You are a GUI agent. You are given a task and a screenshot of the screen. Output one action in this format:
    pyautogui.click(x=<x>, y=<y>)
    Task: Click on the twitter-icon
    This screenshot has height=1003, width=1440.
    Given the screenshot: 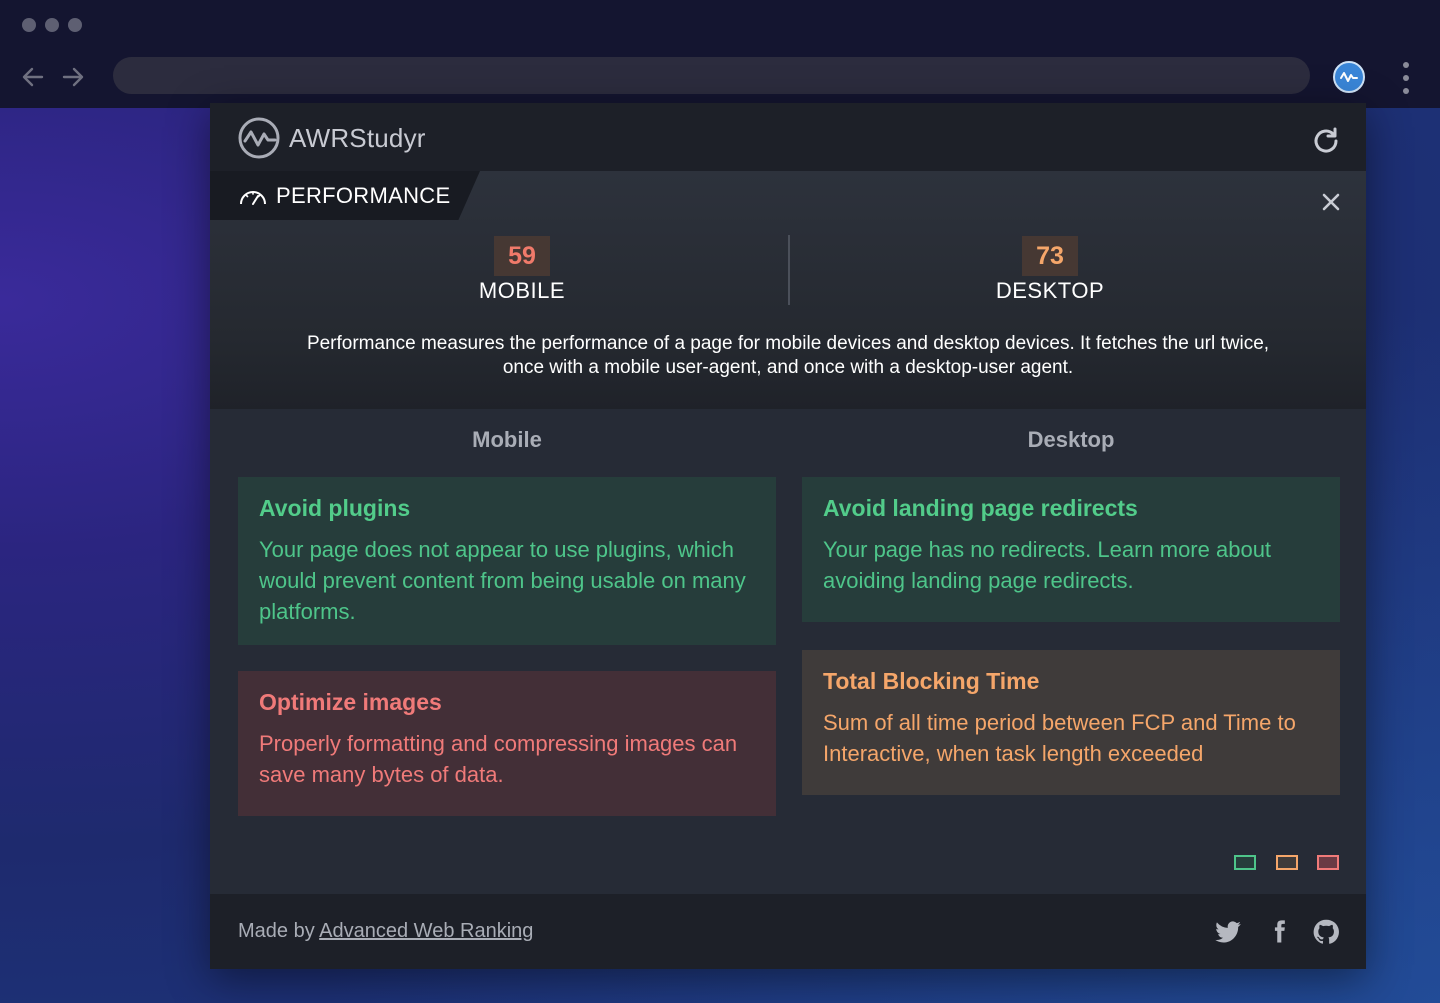 What is the action you would take?
    pyautogui.click(x=1228, y=932)
    